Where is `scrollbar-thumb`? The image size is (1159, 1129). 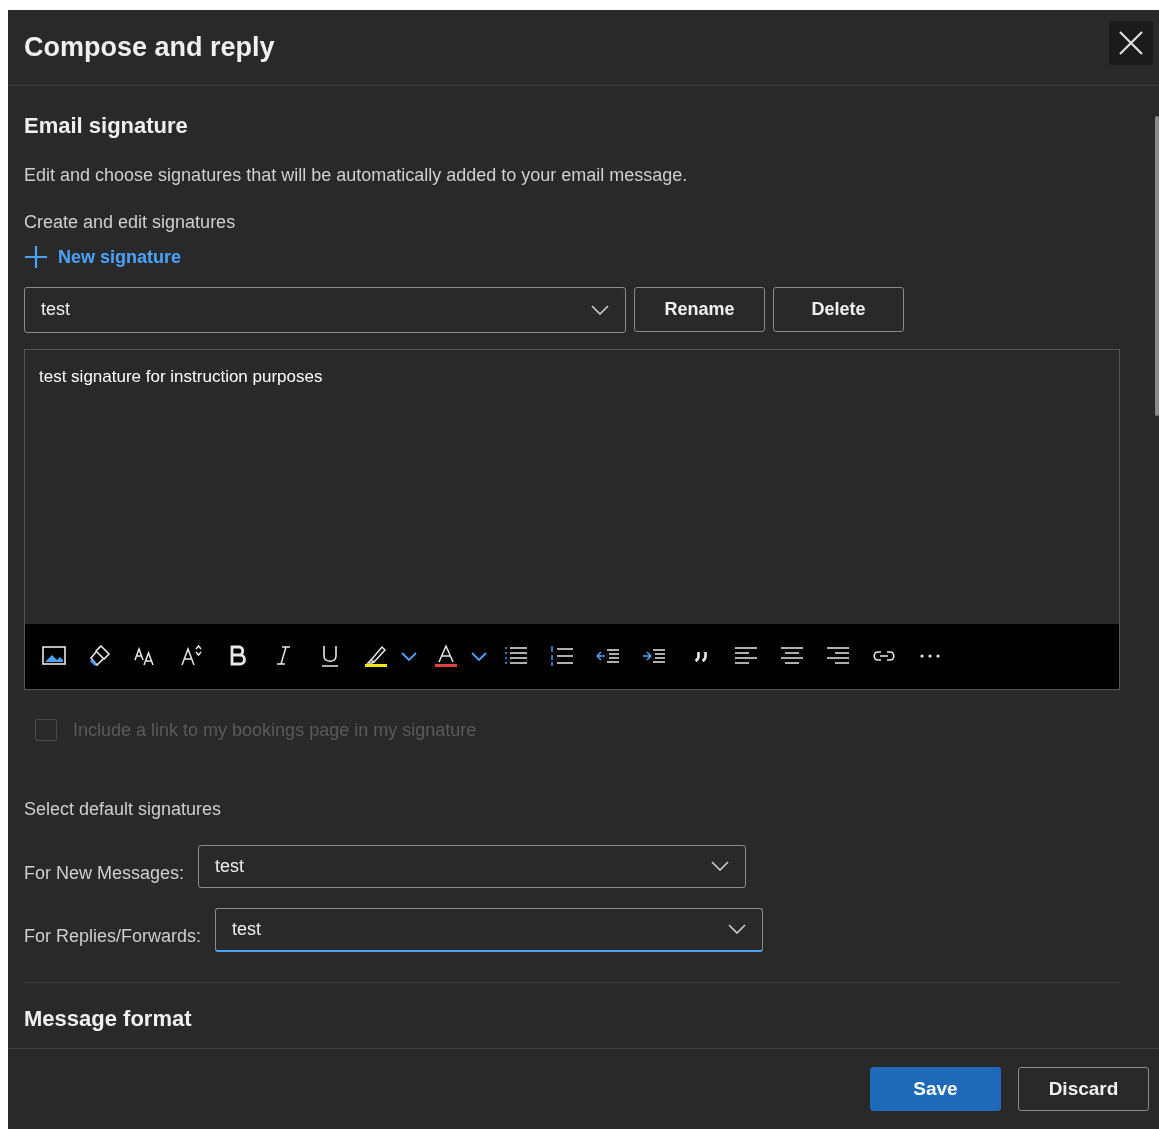 scrollbar-thumb is located at coordinates (1157, 266).